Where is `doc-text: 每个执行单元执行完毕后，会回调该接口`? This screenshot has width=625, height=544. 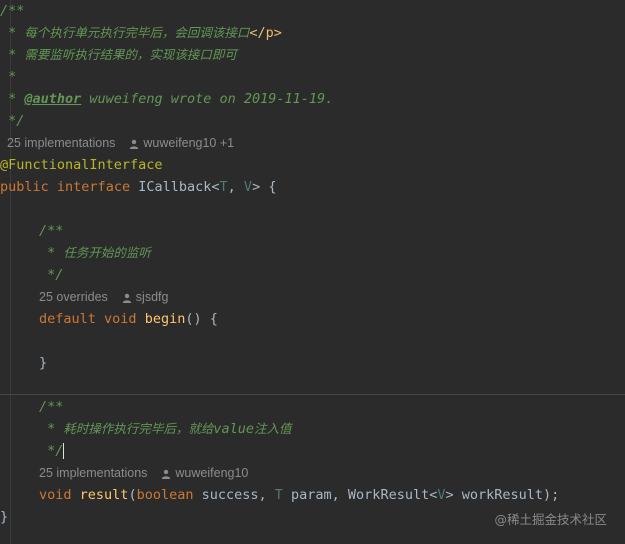 doc-text: 每个执行单元执行完毕后，会回调该接口 is located at coordinates (137, 32).